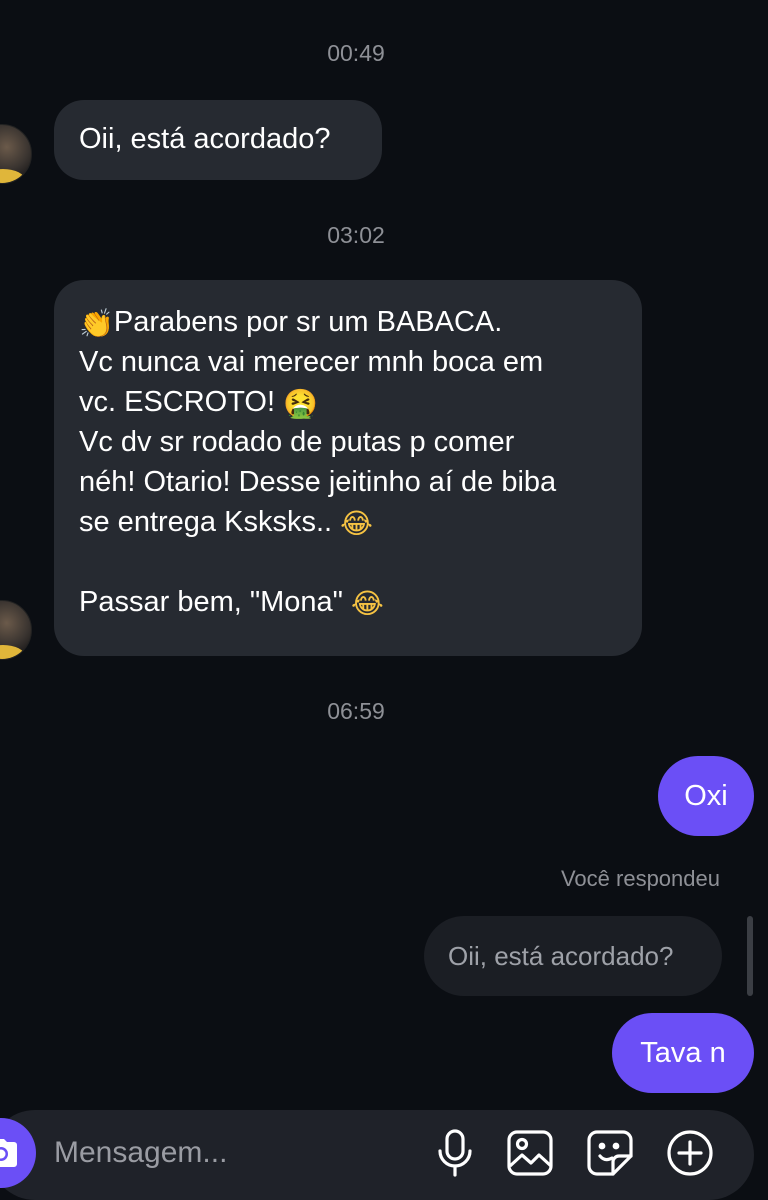 The height and width of the screenshot is (1200, 768). I want to click on image-icon, so click(530, 1153).